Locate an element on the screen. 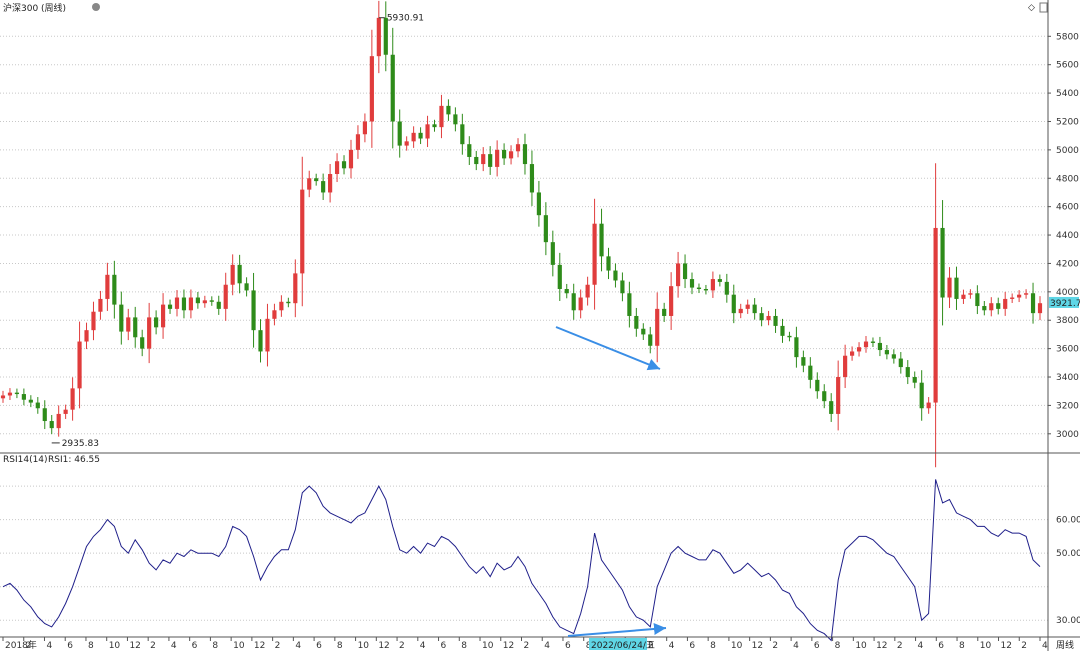 This screenshot has width=1080, height=651. price-tick-label: 3200 is located at coordinates (1067, 406).